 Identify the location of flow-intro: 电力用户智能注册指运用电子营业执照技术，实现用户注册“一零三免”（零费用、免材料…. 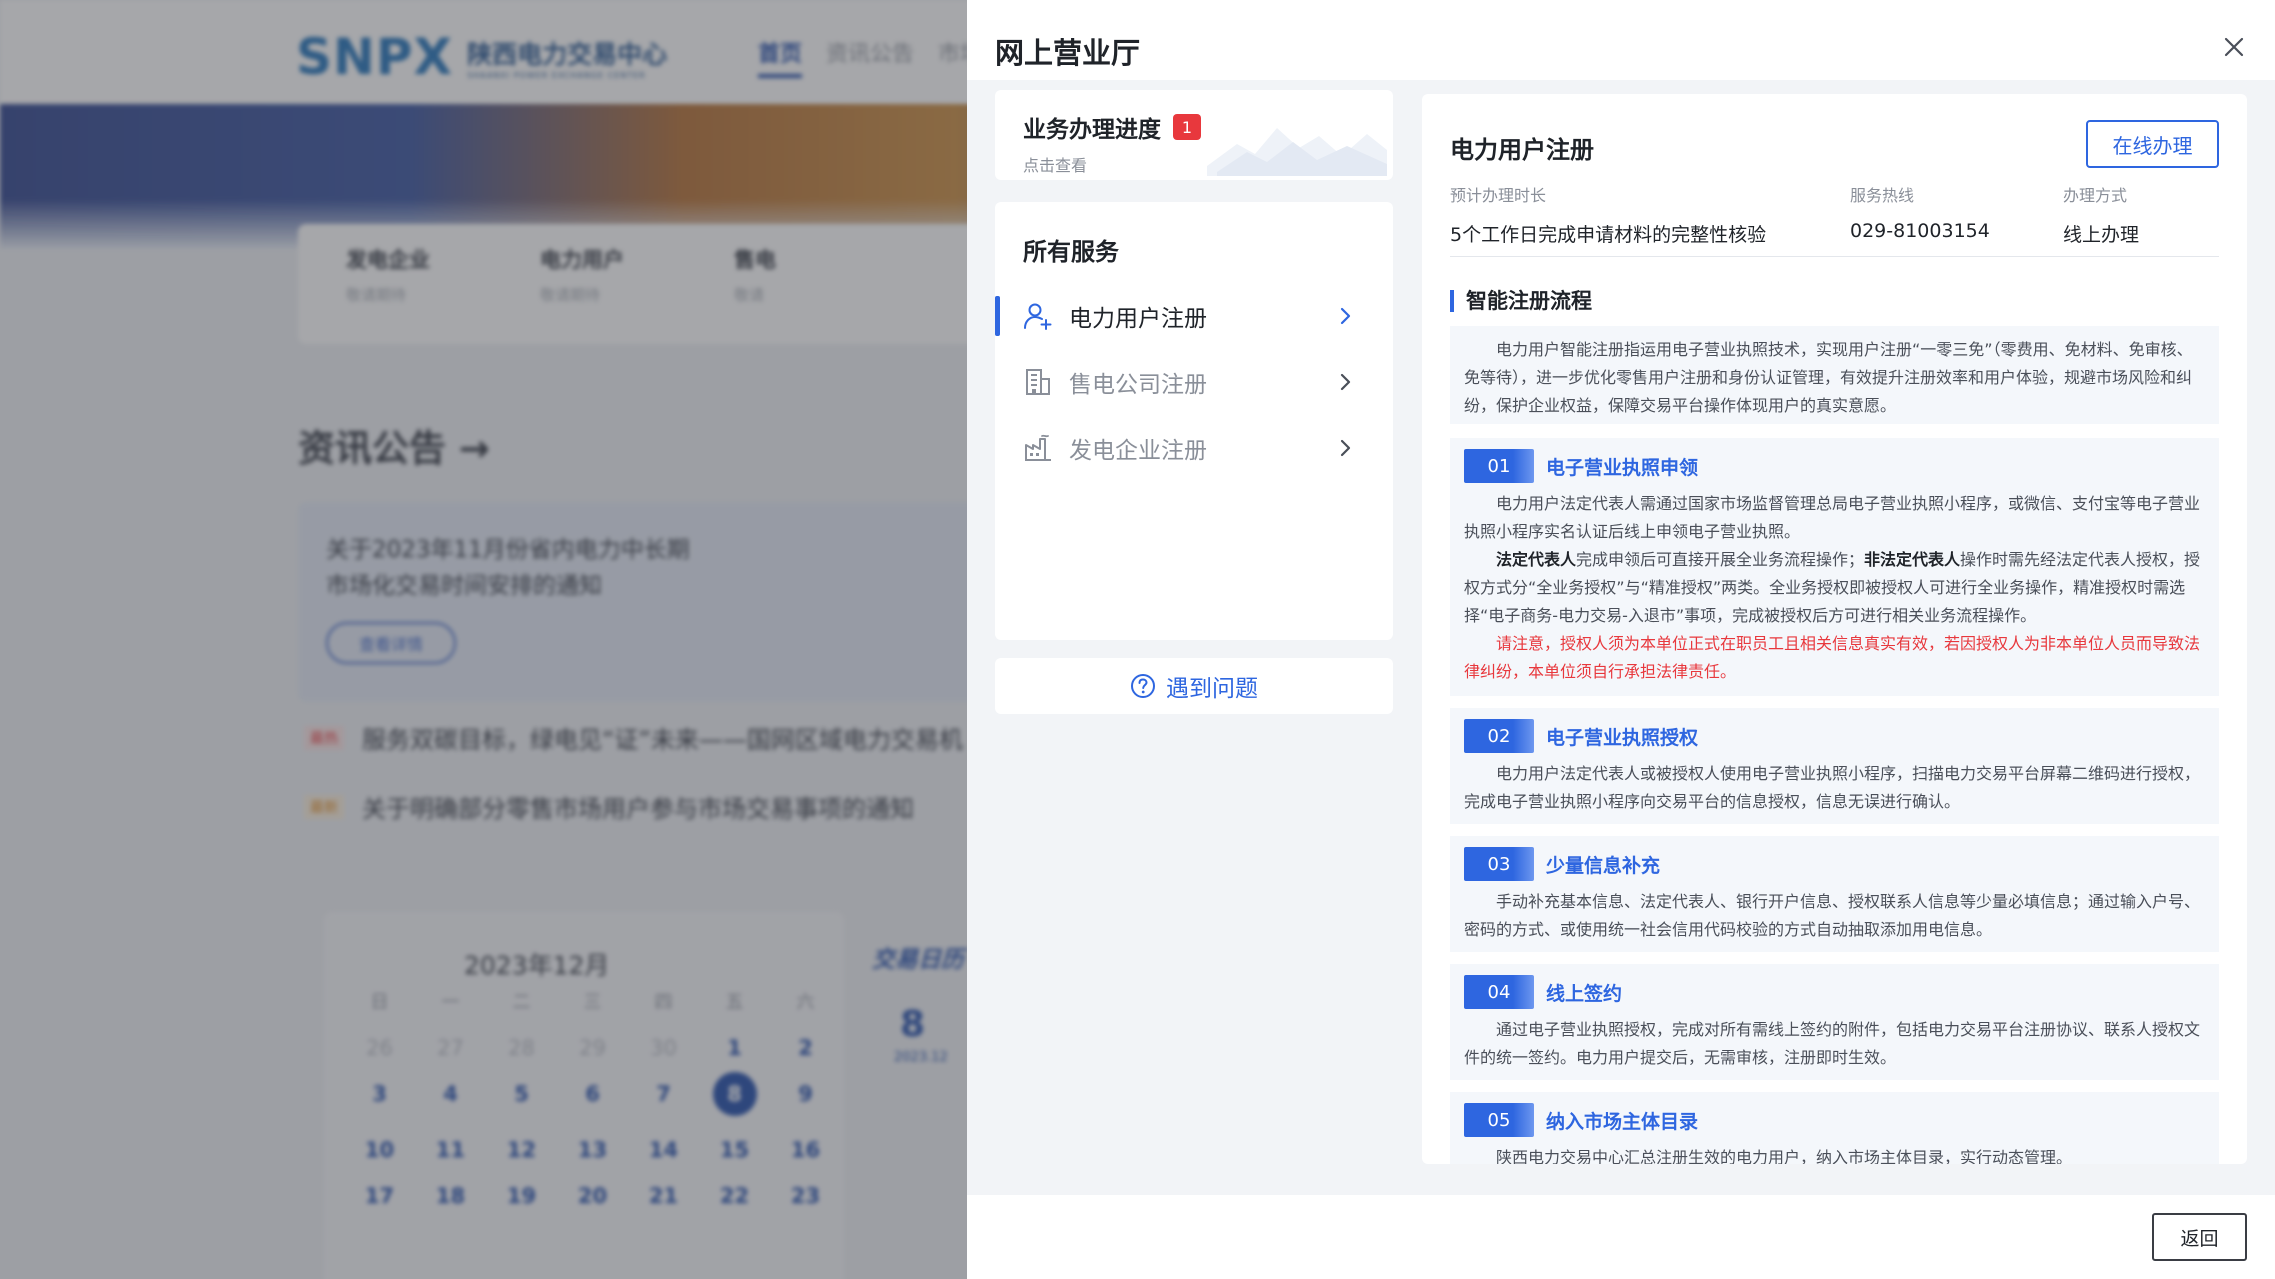
(1834, 375).